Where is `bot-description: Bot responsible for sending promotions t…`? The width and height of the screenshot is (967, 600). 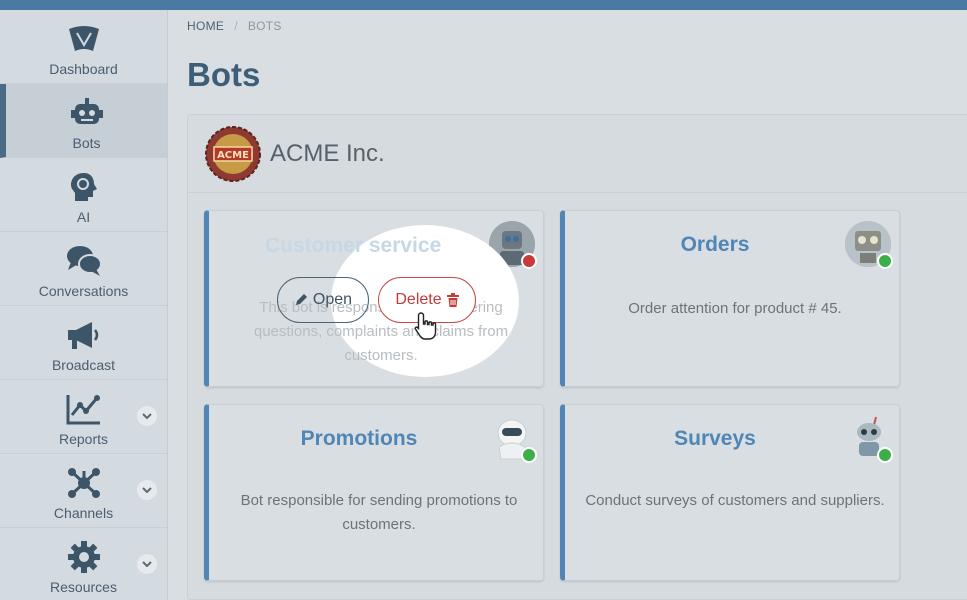 bot-description: Bot responsible for sending promotions t… is located at coordinates (379, 512).